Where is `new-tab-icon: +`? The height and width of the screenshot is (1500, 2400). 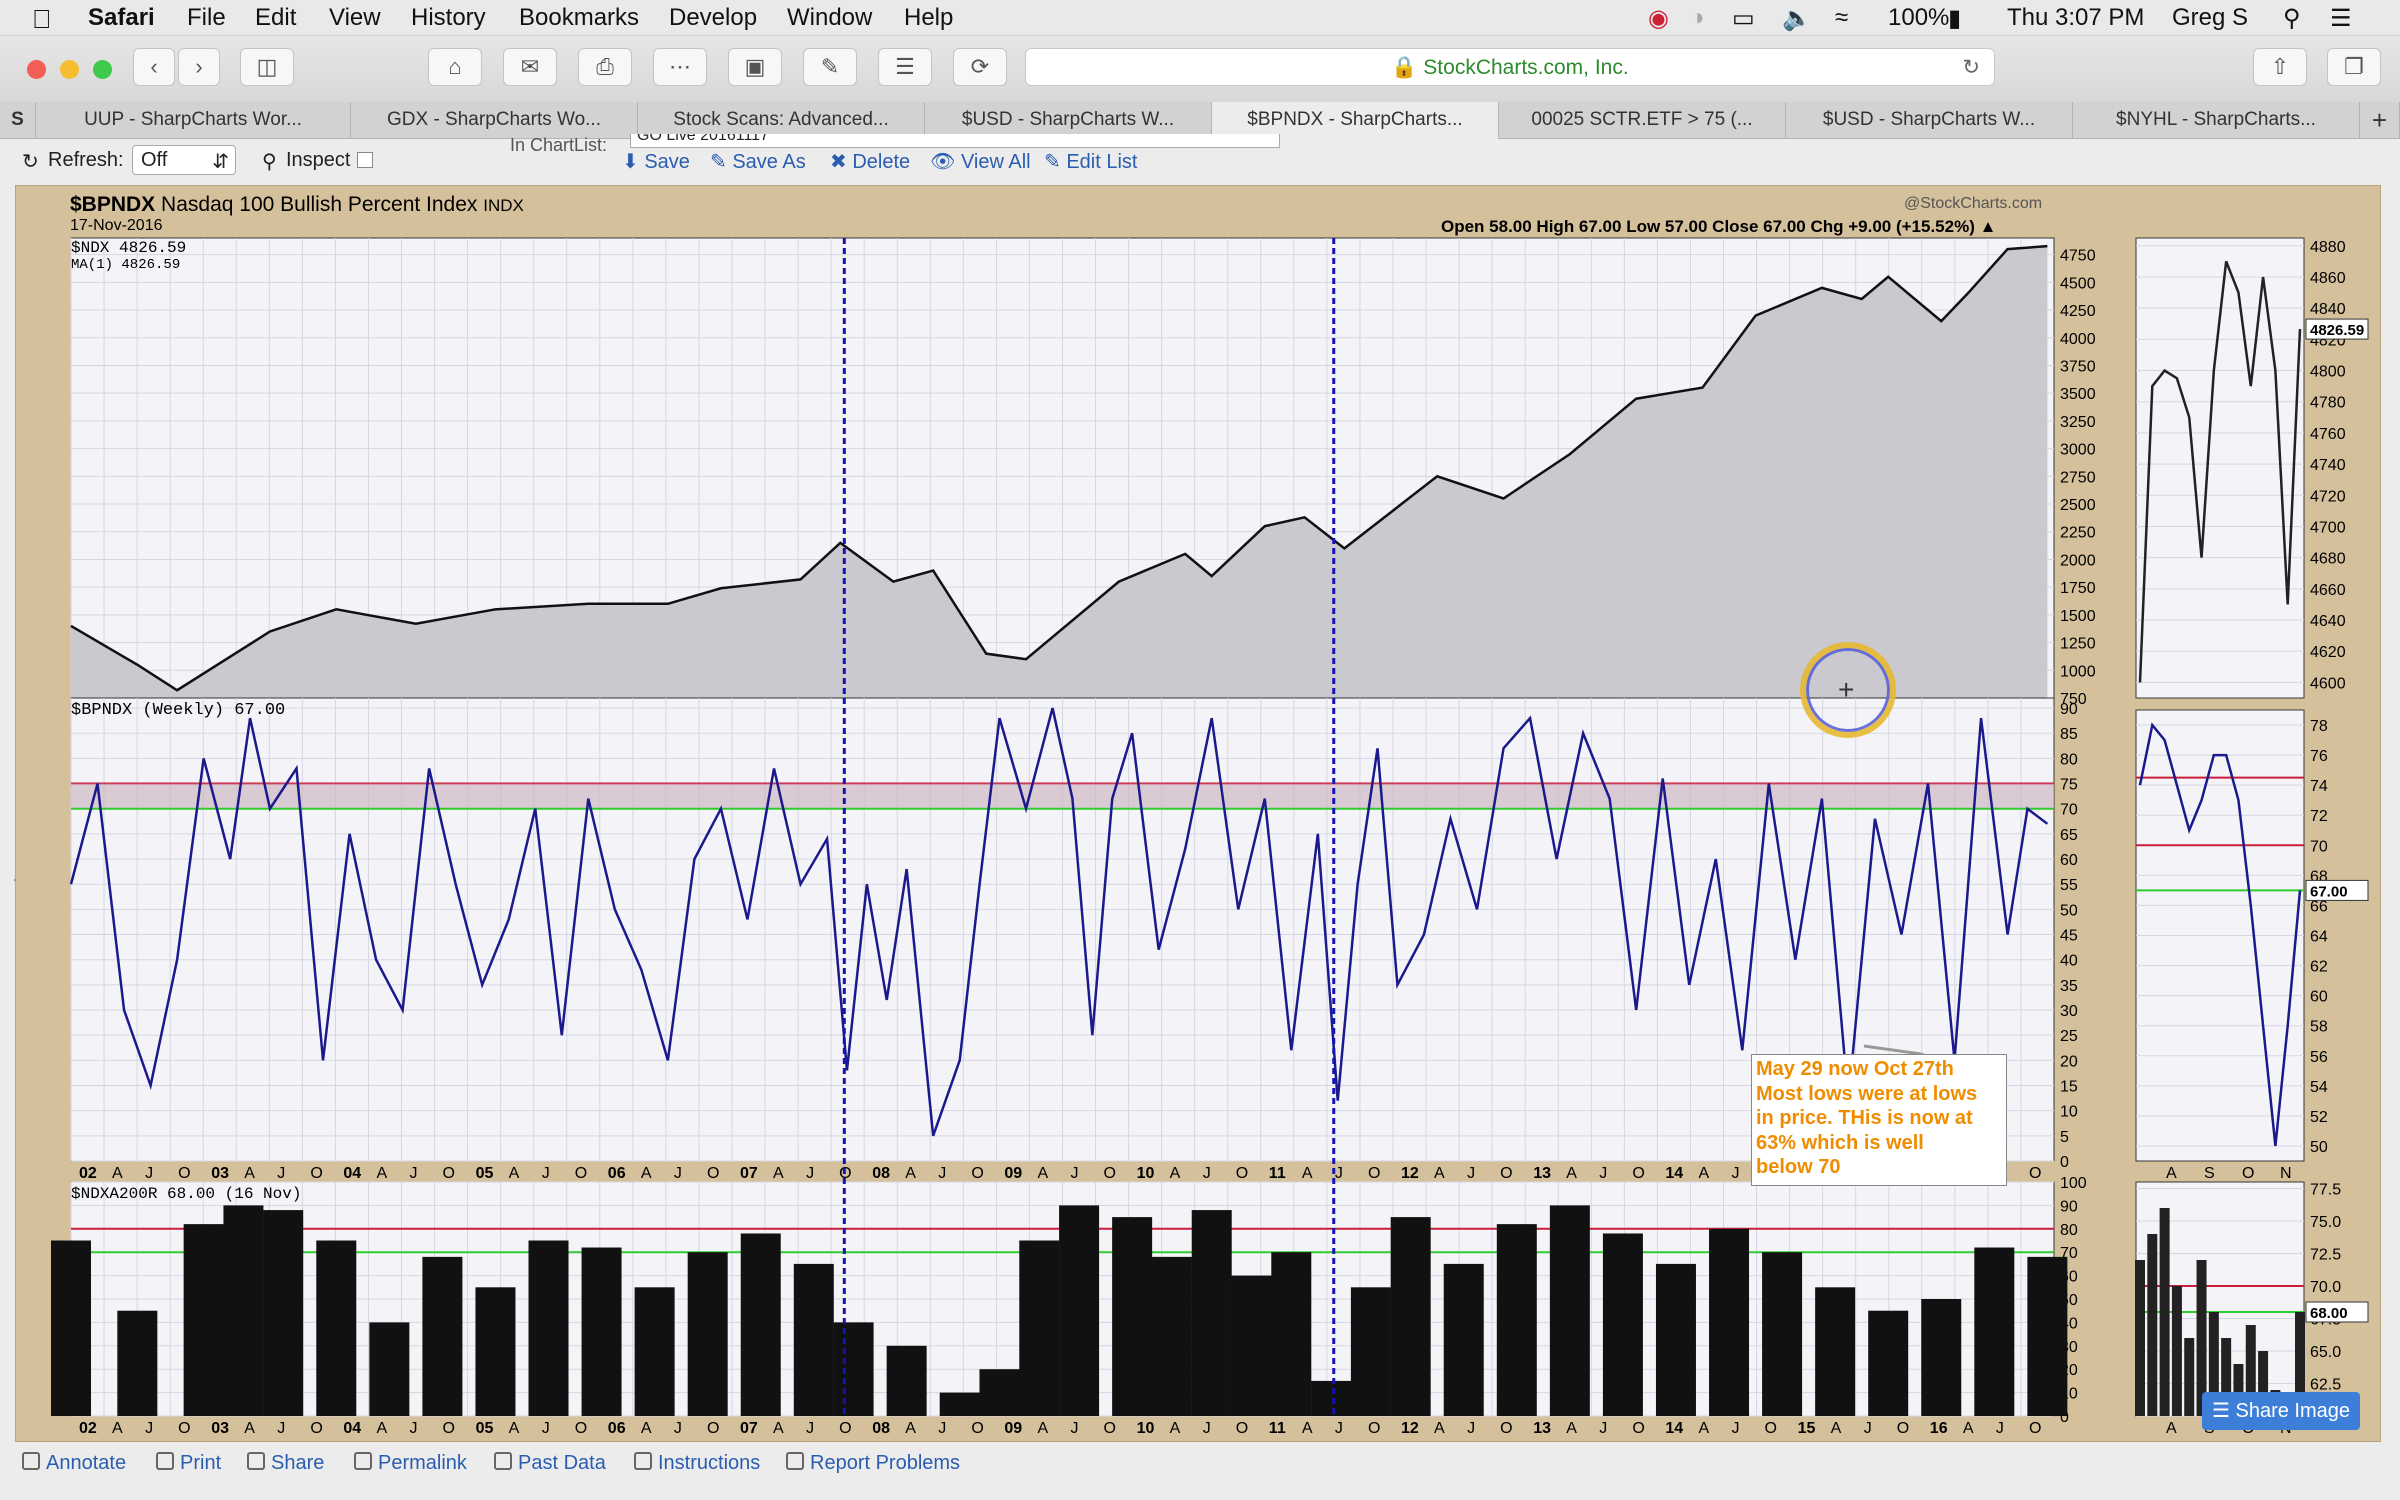
new-tab-icon: + is located at coordinates (2380, 120).